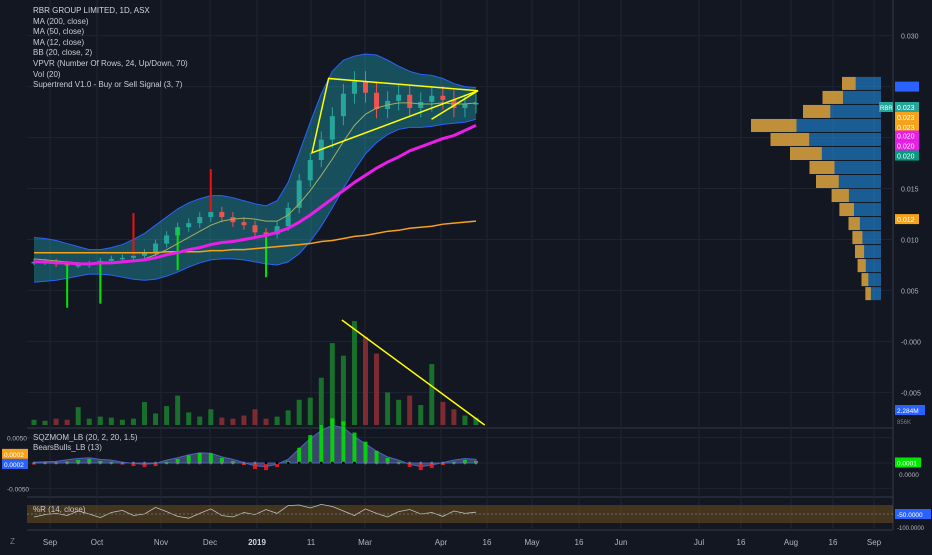  Describe the element at coordinates (110, 43) in the screenshot. I see `legend-ma12: MA (12, close)` at that location.